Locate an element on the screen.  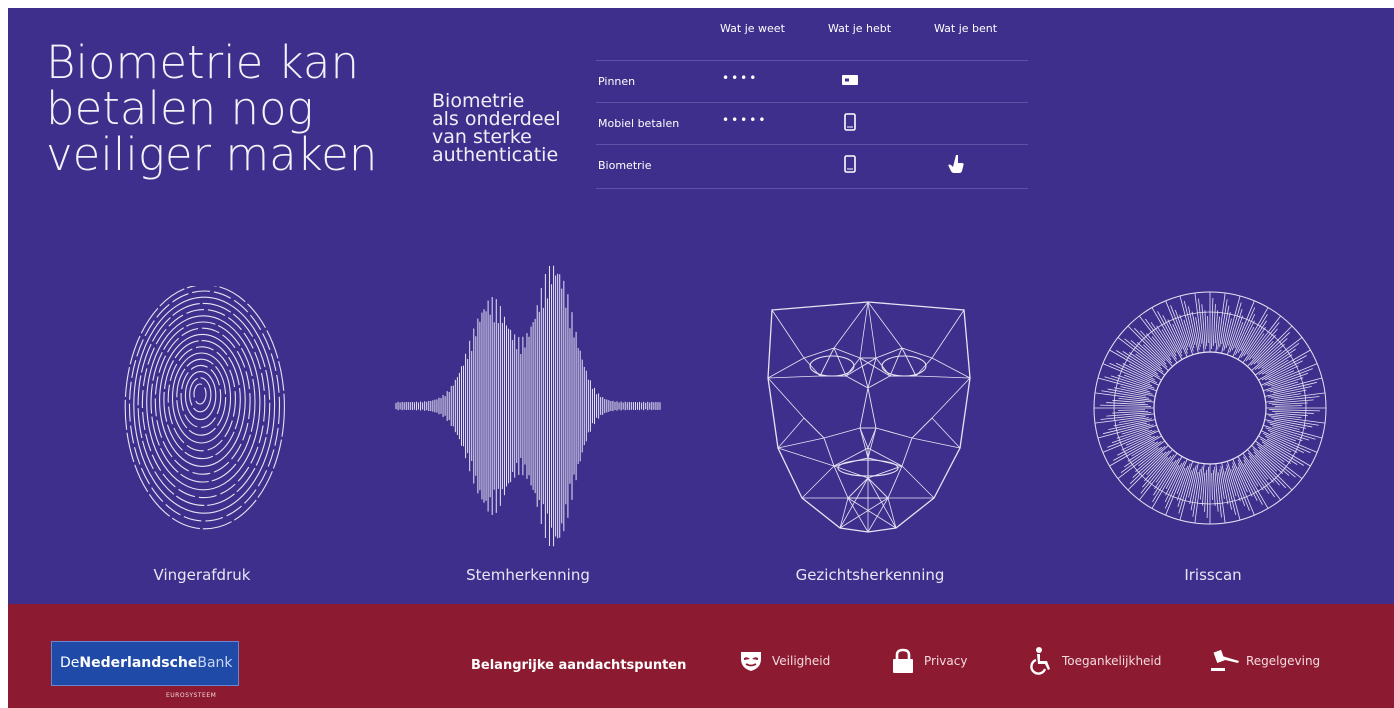
logo-subtitle: EUROSYSTEEM is located at coordinates (191, 695).